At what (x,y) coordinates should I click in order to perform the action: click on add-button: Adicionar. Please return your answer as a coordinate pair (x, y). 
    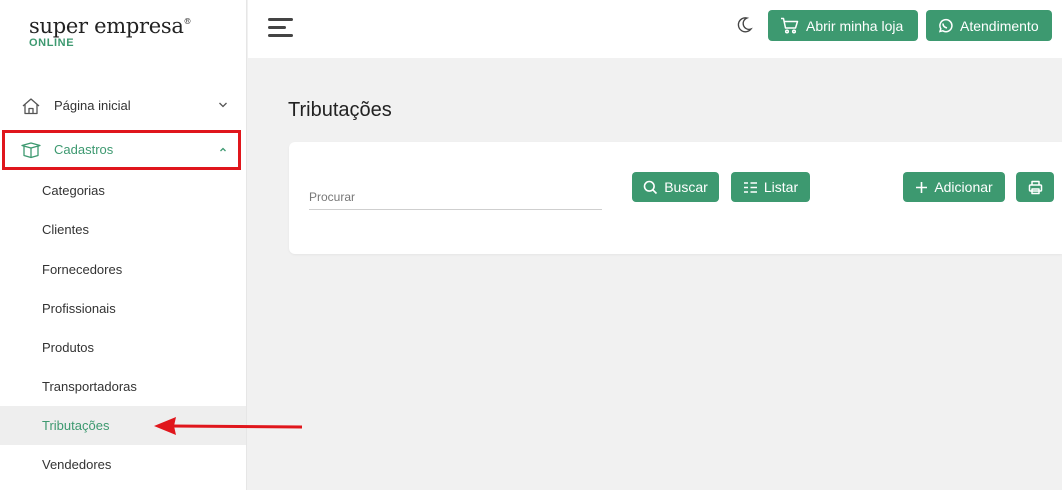
    Looking at the image, I should click on (954, 187).